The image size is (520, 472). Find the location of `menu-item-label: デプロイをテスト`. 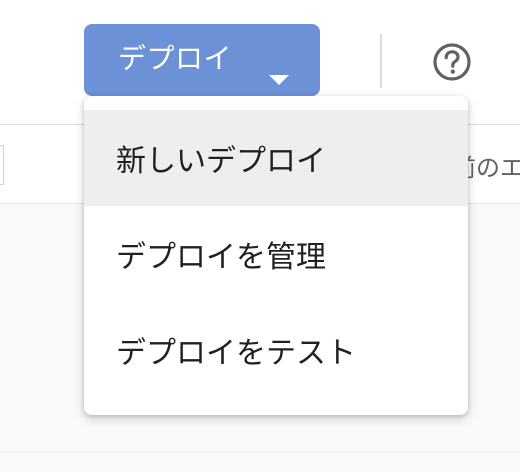

menu-item-label: デプロイをテスト is located at coordinates (236, 353).